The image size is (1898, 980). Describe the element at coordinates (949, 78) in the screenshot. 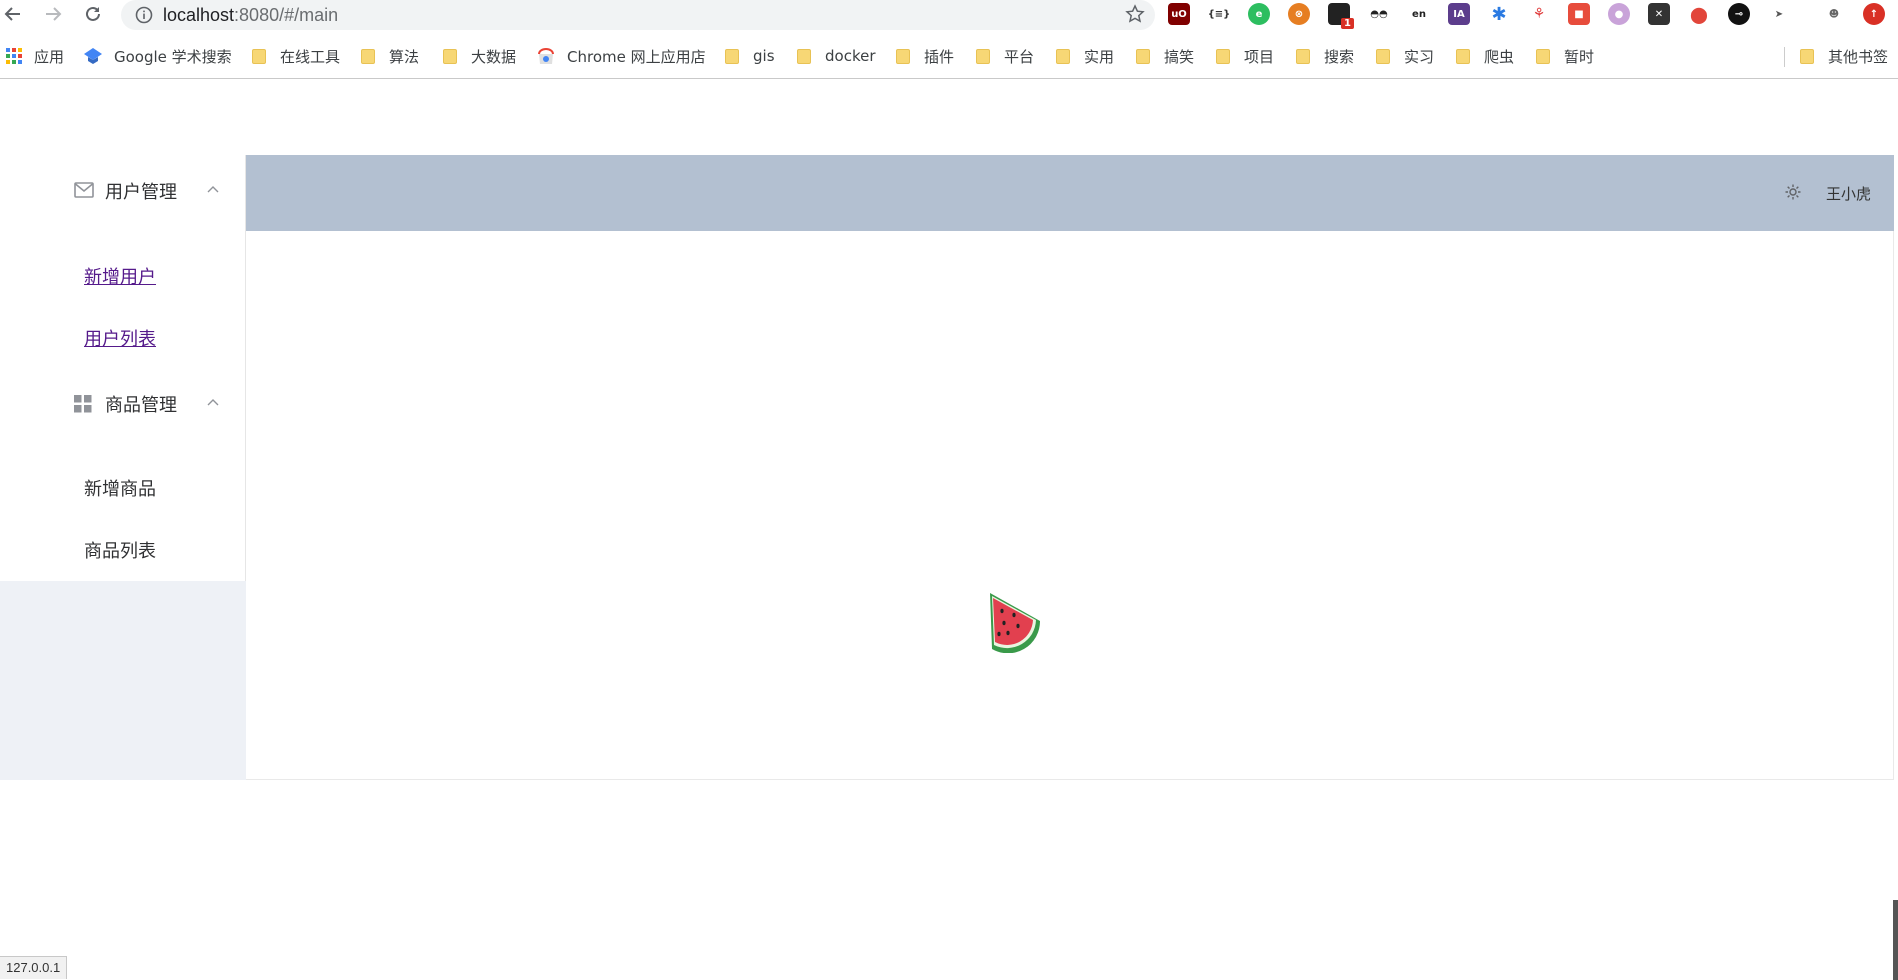

I see `chrome-divider` at that location.